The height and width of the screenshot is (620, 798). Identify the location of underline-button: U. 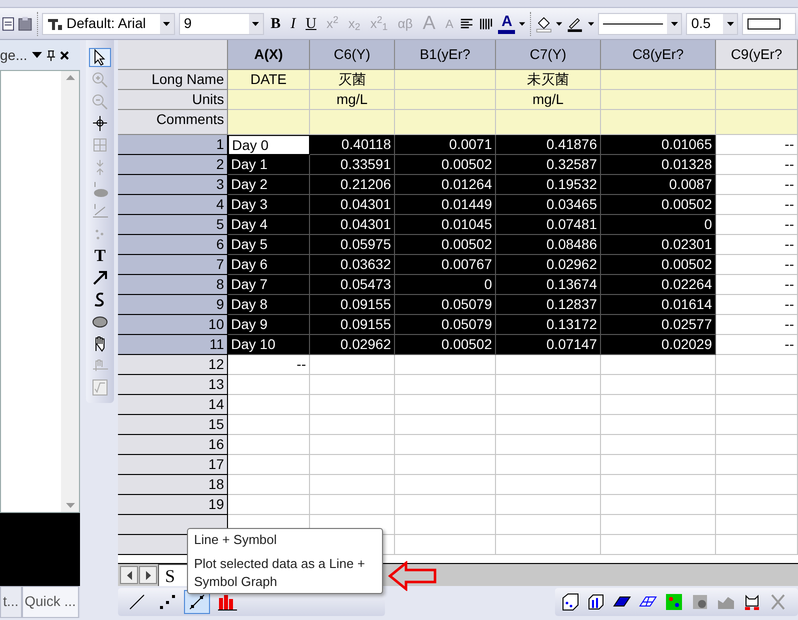
(311, 24).